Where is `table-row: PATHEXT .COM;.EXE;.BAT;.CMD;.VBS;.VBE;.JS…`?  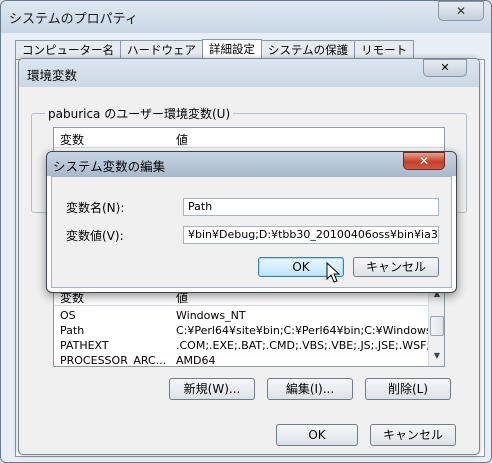 table-row: PATHEXT .COM;.EXE;.BAT;.CMD;.VBS;.VBE;.JS… is located at coordinates (247, 345).